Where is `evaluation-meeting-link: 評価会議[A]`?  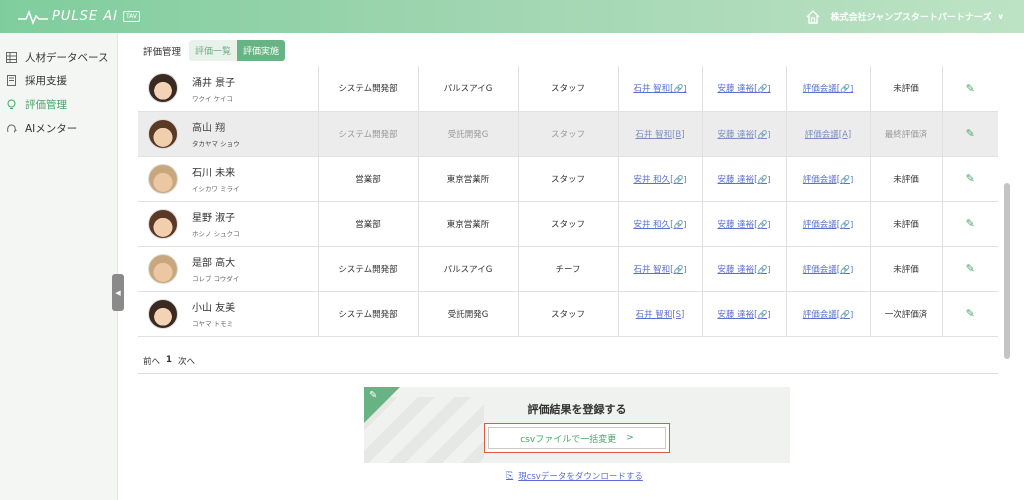
evaluation-meeting-link: 評価会議[A] is located at coordinates (828, 135).